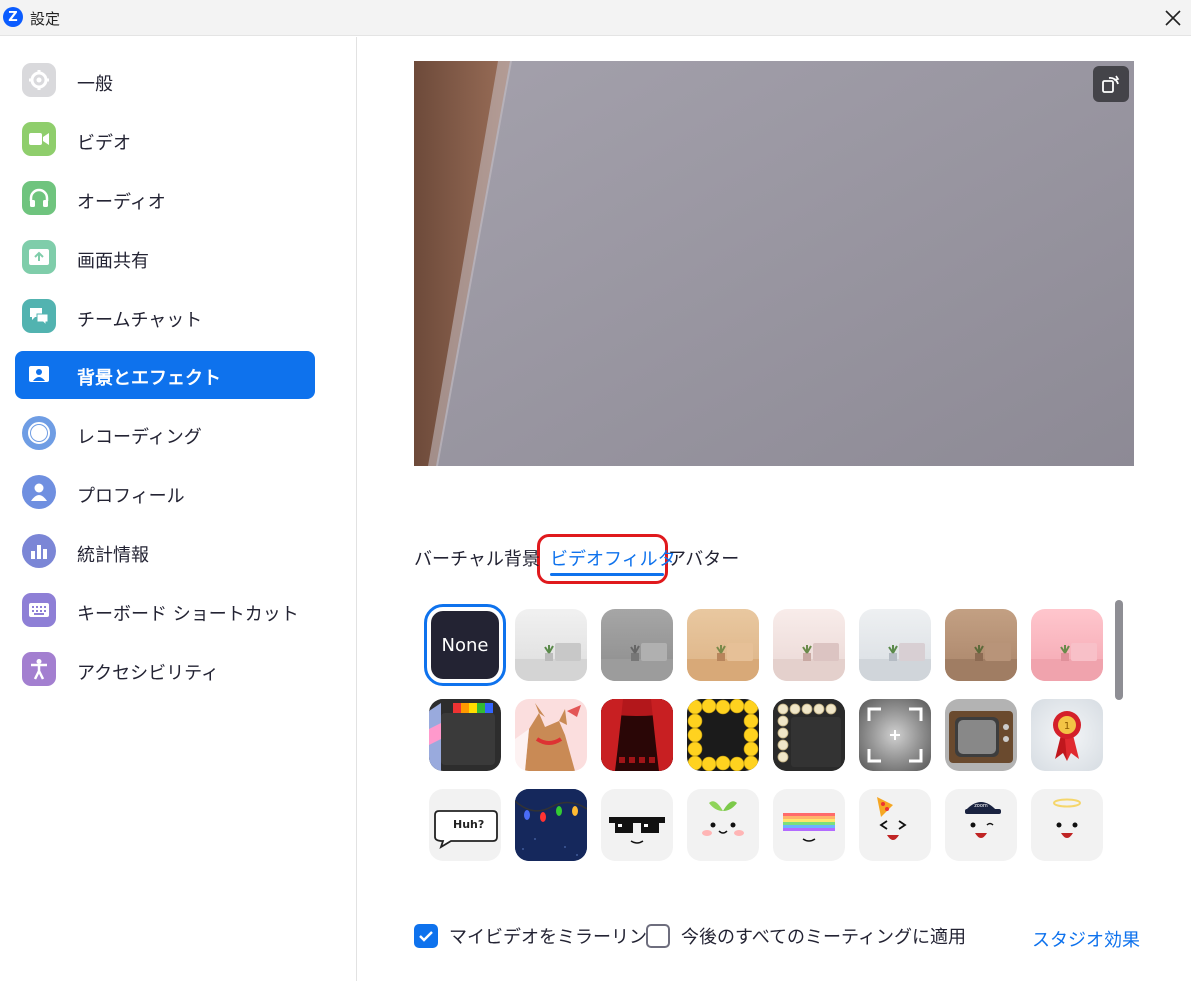 Image resolution: width=1191 pixels, height=981 pixels. Describe the element at coordinates (981, 645) in the screenshot. I see `filter-room-brown` at that location.